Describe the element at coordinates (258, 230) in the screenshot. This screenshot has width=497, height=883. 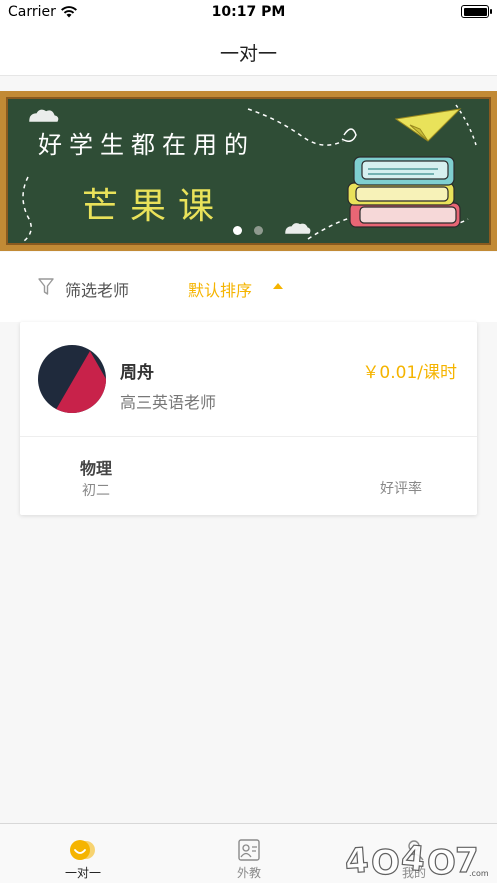
I see `carousel-dot` at that location.